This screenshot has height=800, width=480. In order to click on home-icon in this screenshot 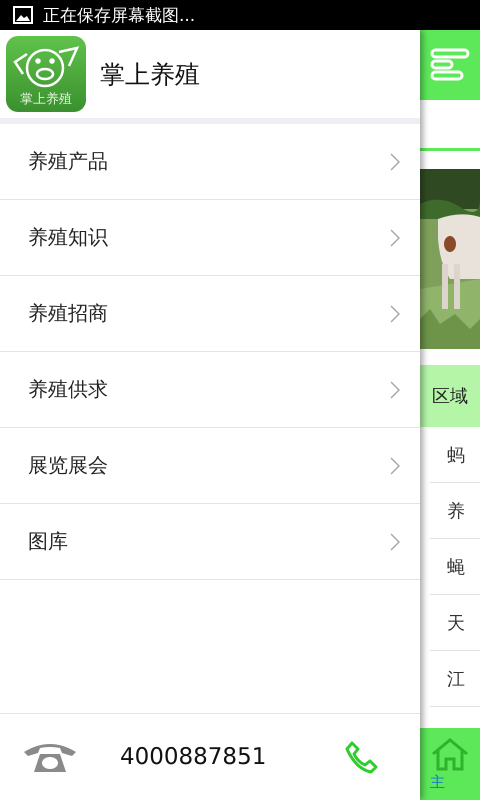, I will do `click(450, 753)`.